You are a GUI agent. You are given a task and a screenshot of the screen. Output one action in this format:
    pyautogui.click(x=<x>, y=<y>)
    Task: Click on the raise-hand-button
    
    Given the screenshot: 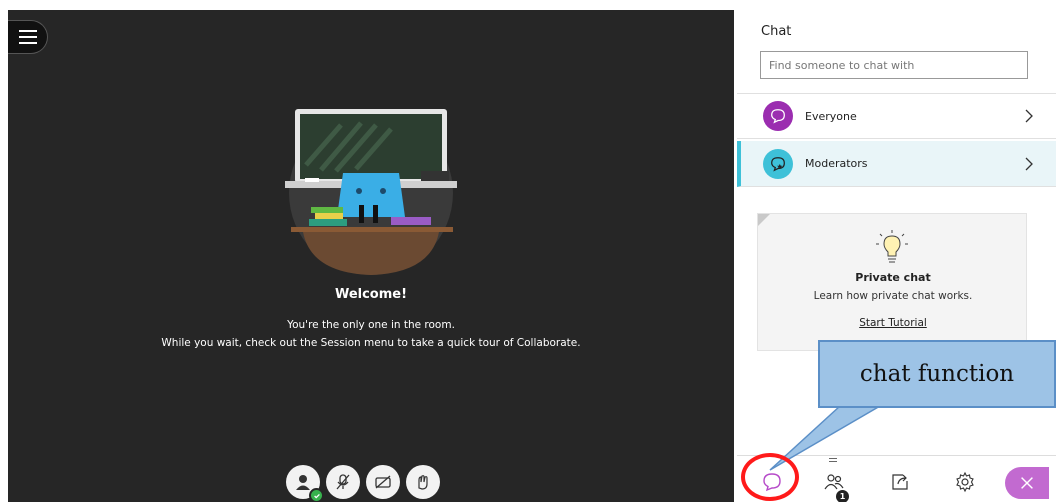 What is the action you would take?
    pyautogui.click(x=423, y=482)
    